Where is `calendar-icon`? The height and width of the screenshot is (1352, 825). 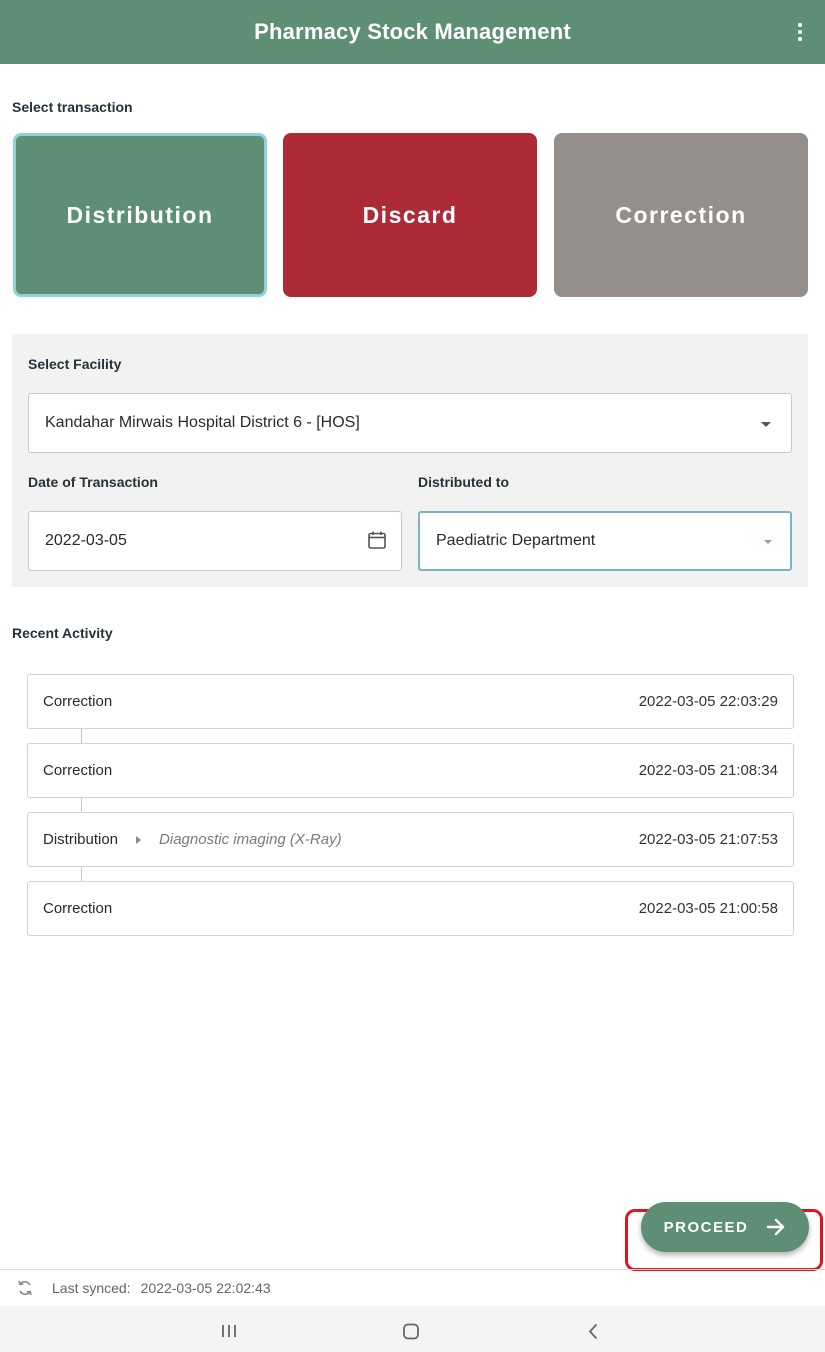
calendar-icon is located at coordinates (377, 540).